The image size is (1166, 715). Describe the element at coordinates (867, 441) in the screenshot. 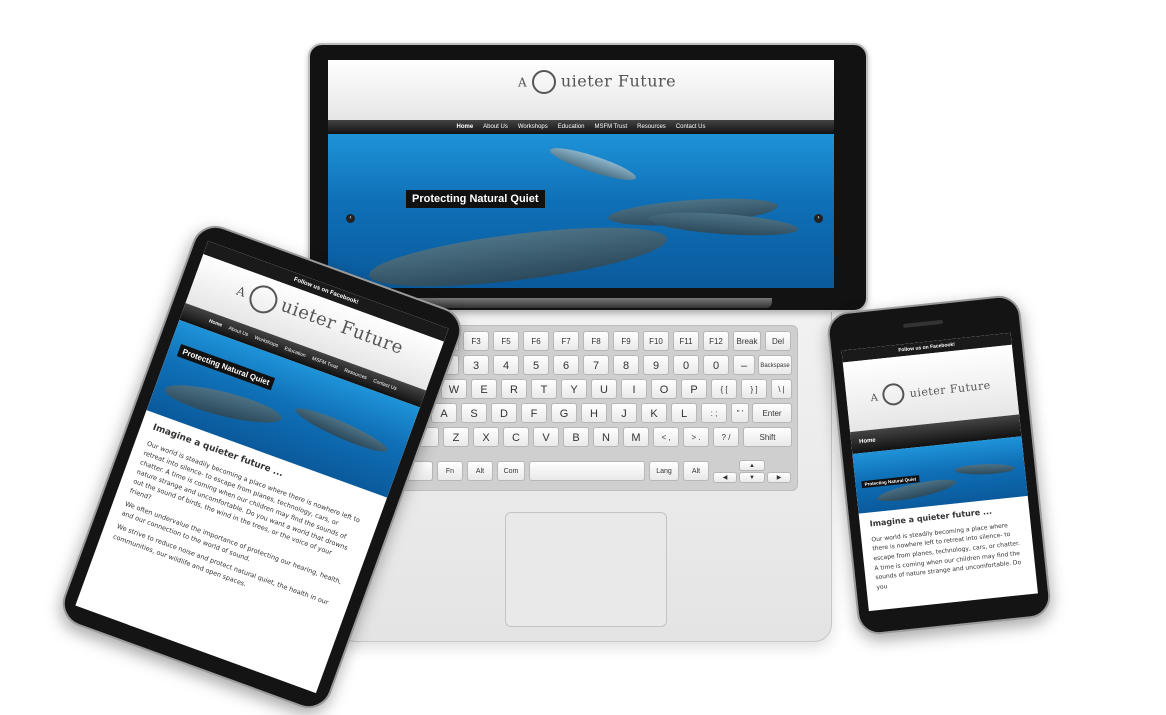

I see `mobile-menu-home: Home` at that location.